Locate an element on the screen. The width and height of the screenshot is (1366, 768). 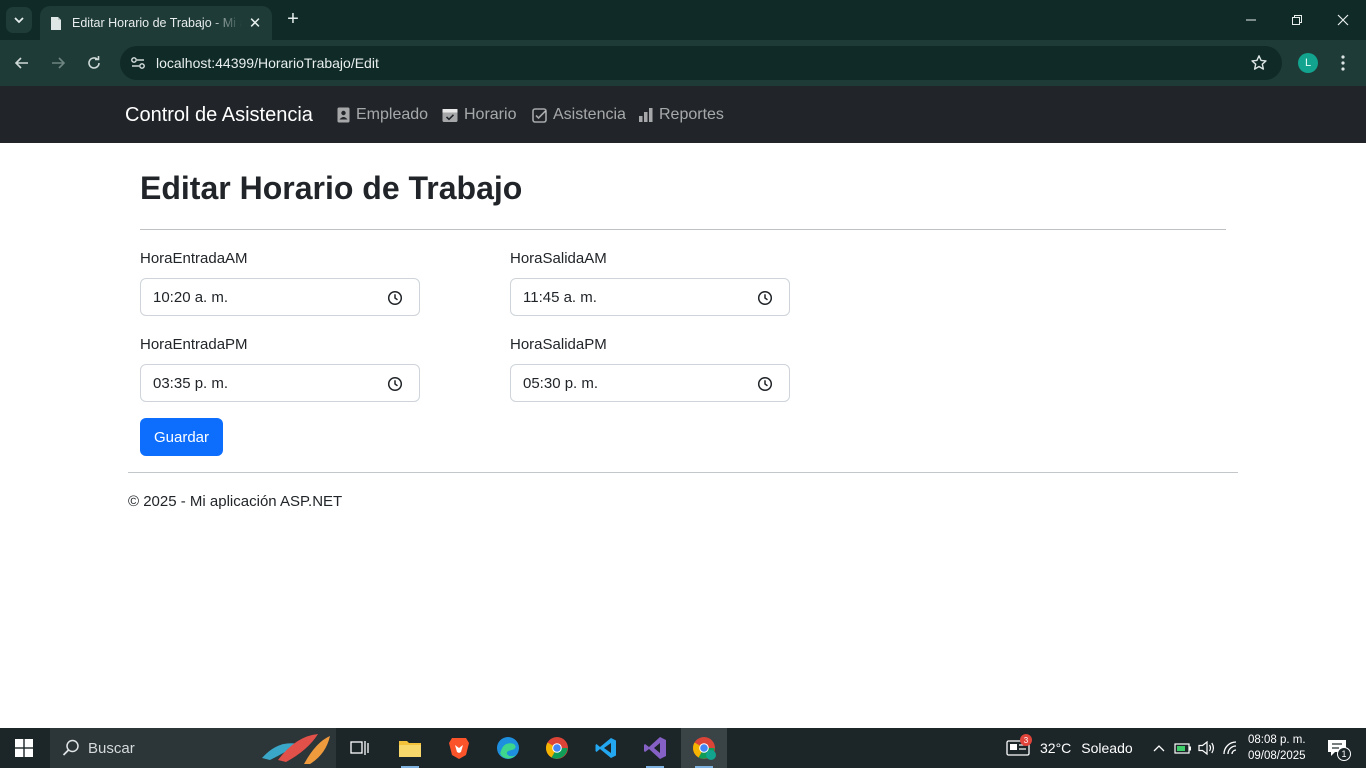
document-icon is located at coordinates (56, 23).